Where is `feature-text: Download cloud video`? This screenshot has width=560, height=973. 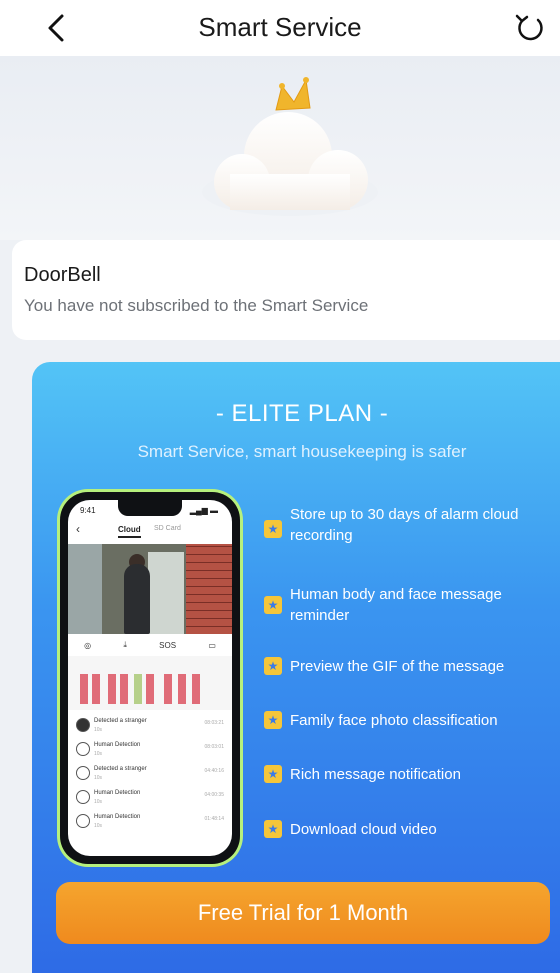
feature-text: Download cloud video is located at coordinates (363, 829).